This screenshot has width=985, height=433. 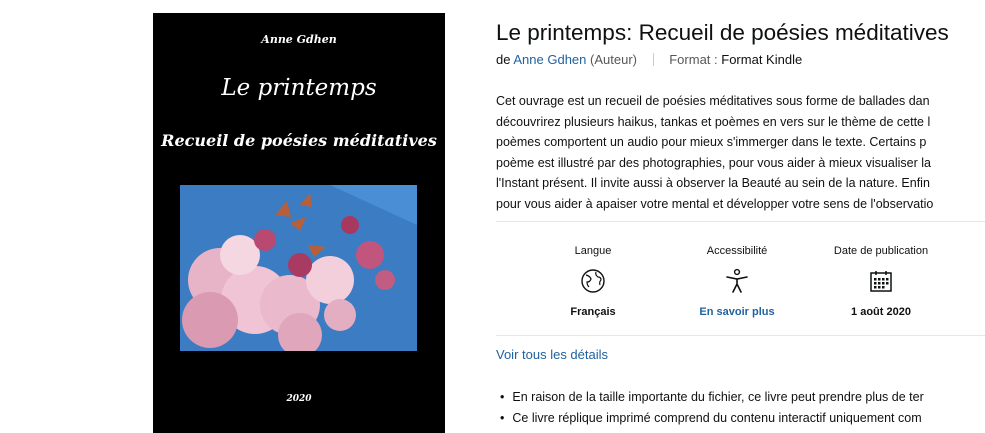 What do you see at coordinates (762, 59) in the screenshot?
I see `format-value: Format Kindle` at bounding box center [762, 59].